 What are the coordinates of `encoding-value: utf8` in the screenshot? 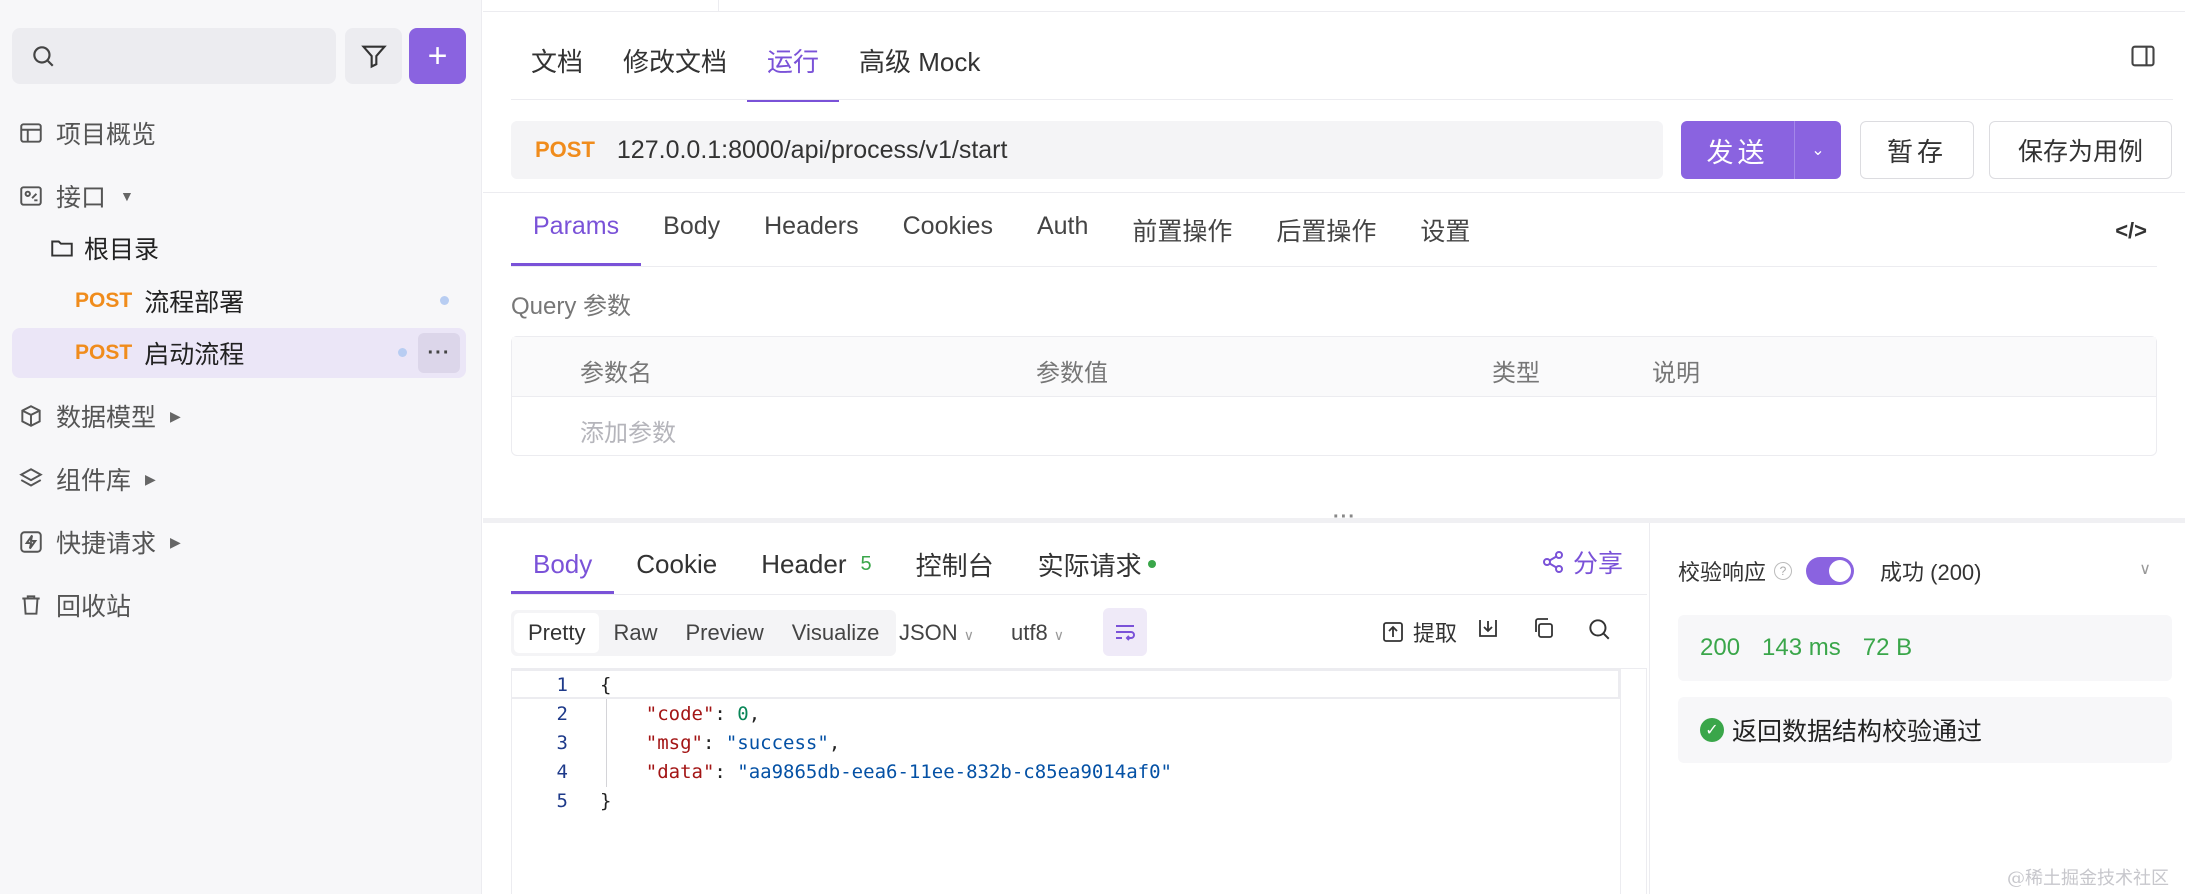 It's located at (1029, 632).